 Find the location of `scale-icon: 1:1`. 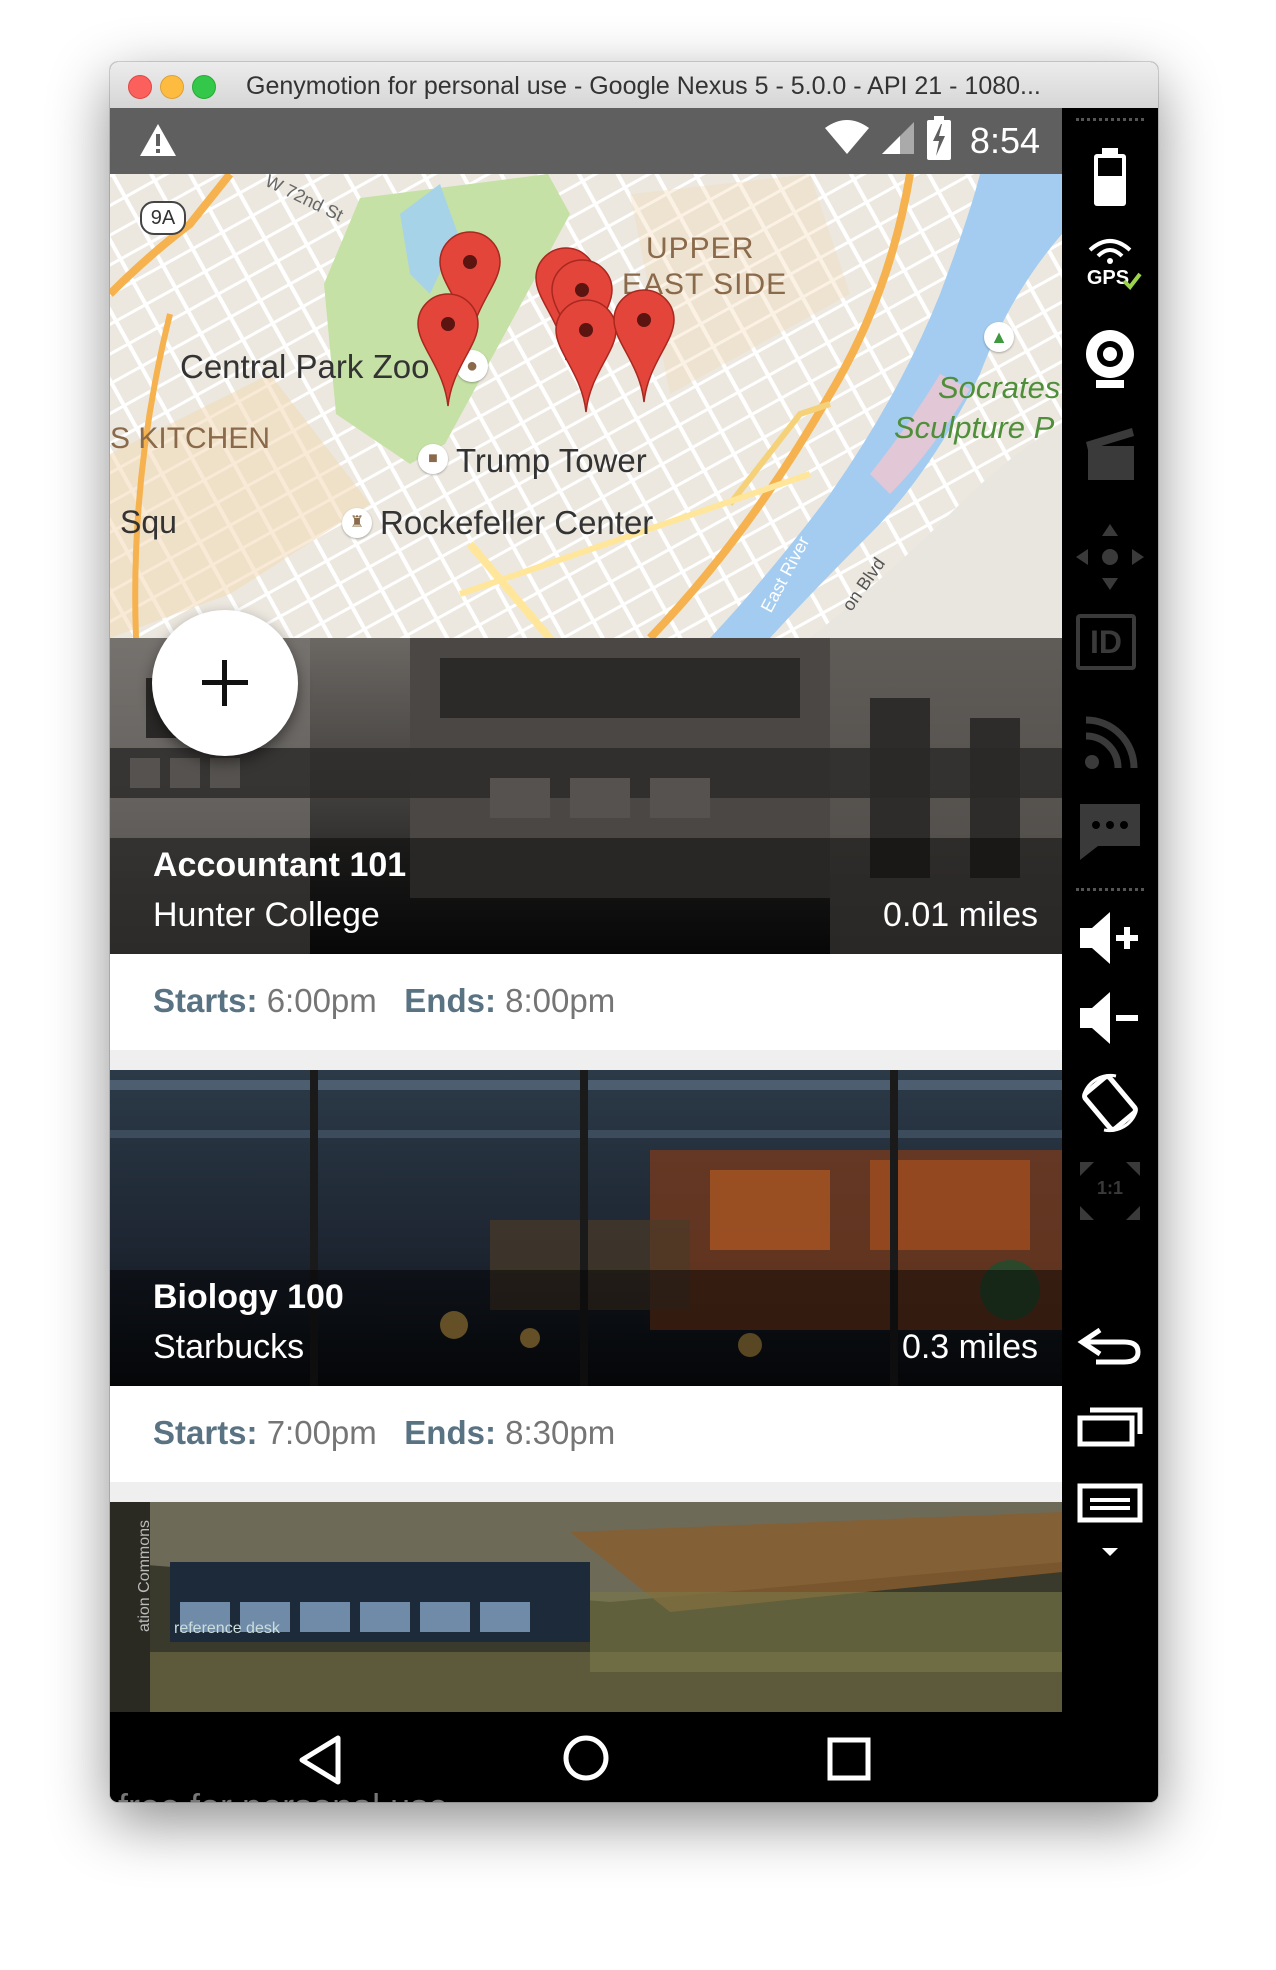

scale-icon: 1:1 is located at coordinates (1110, 1191).